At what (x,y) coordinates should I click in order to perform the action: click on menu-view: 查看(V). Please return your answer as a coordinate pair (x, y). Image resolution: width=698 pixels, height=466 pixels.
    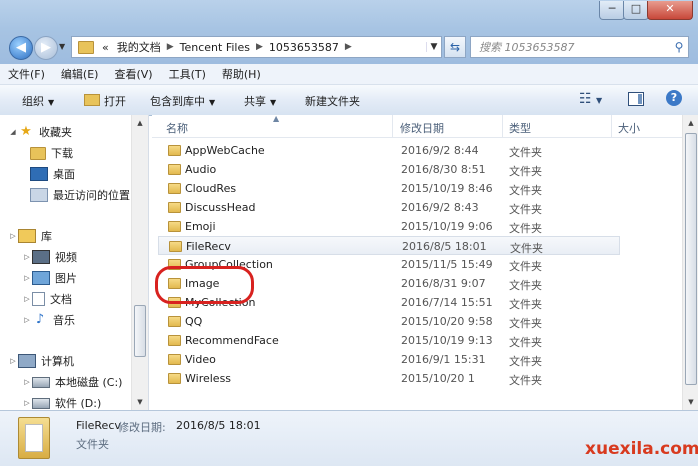
    Looking at the image, I should click on (133, 74).